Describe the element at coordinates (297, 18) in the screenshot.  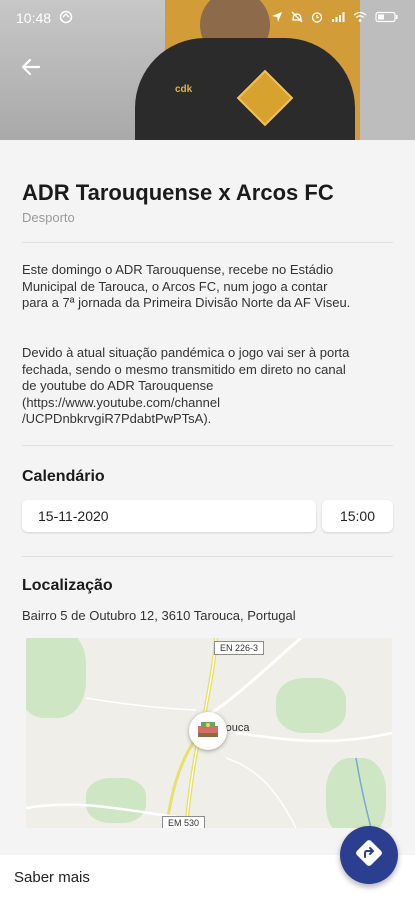
I see `mute-icon` at that location.